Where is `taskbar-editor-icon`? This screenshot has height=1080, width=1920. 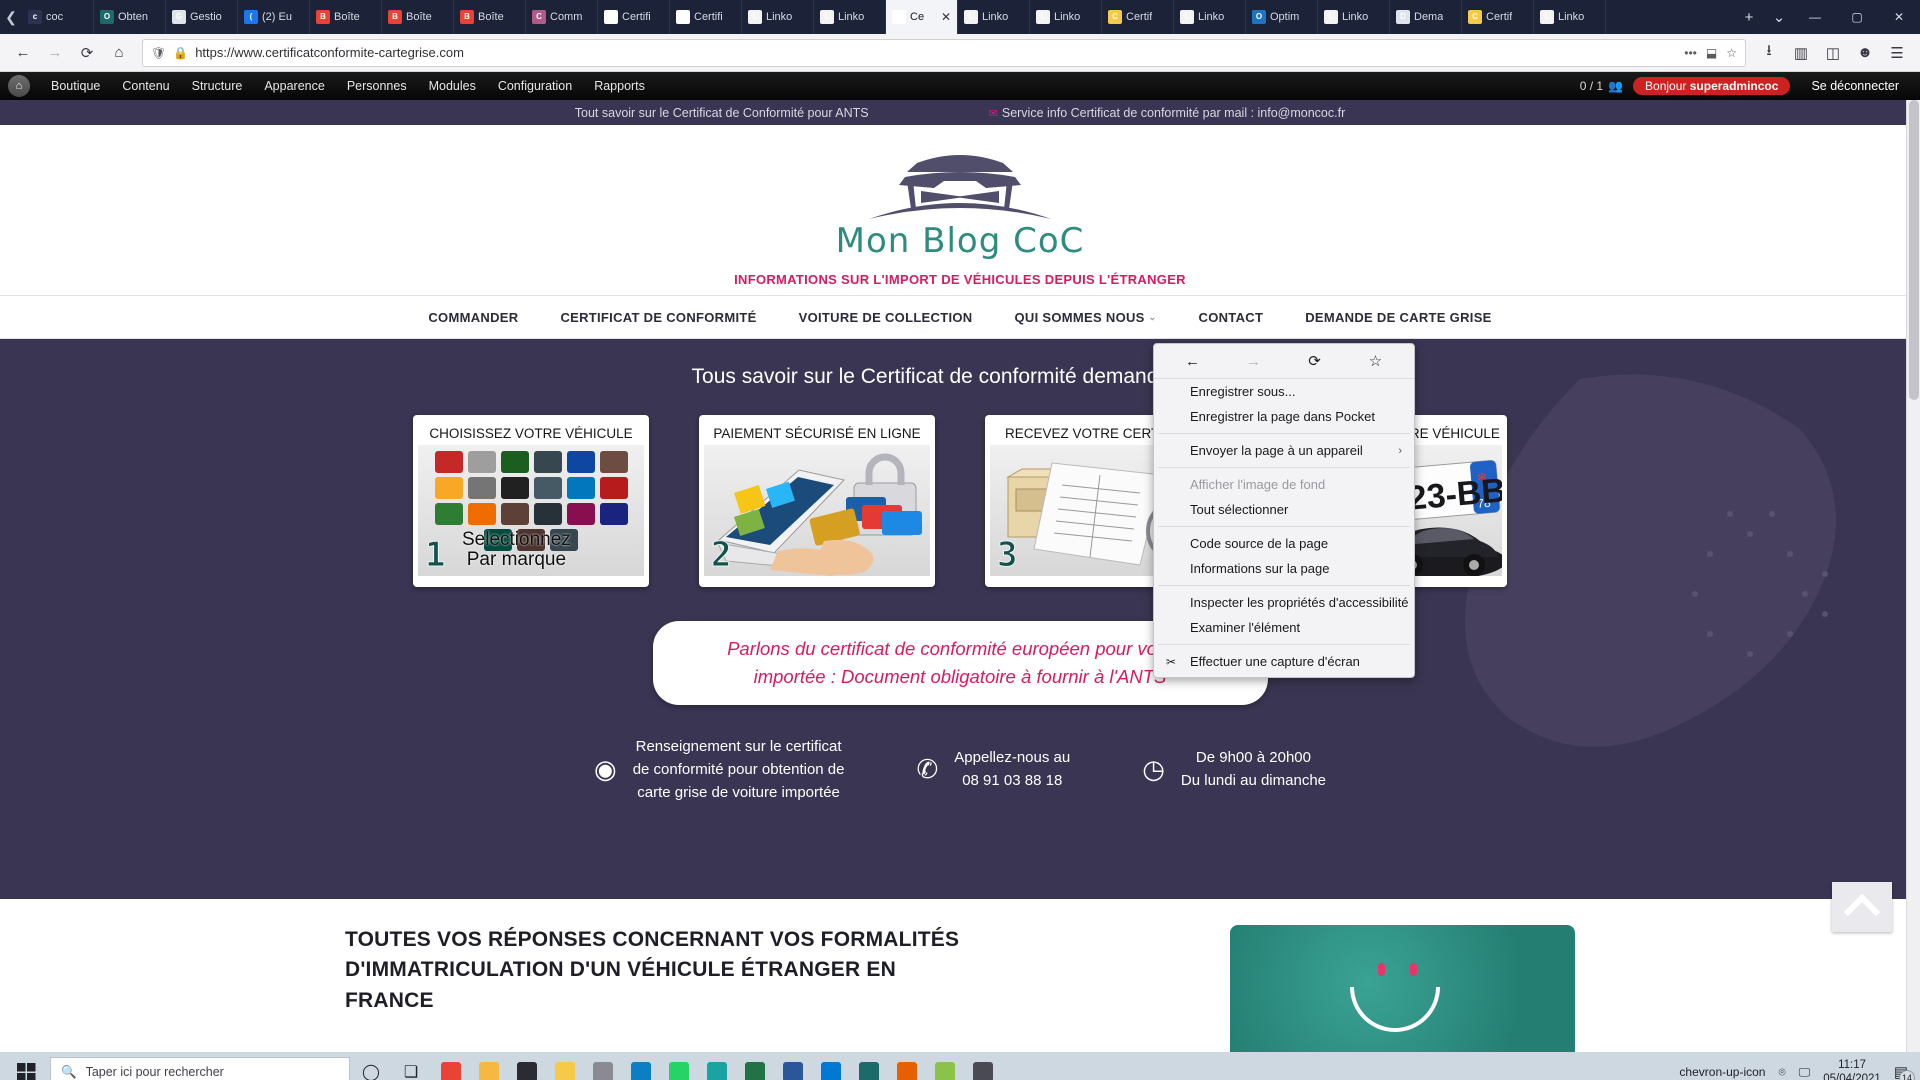 taskbar-editor-icon is located at coordinates (945, 1066).